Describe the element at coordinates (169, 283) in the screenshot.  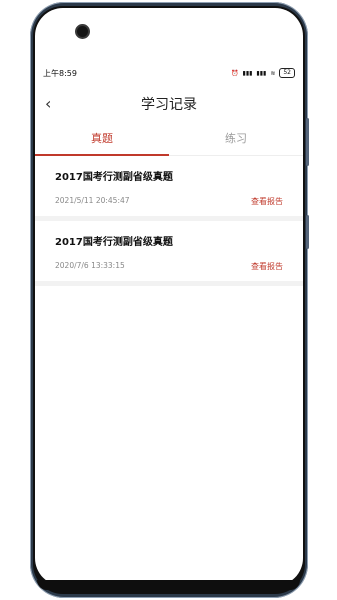
I see `divider` at that location.